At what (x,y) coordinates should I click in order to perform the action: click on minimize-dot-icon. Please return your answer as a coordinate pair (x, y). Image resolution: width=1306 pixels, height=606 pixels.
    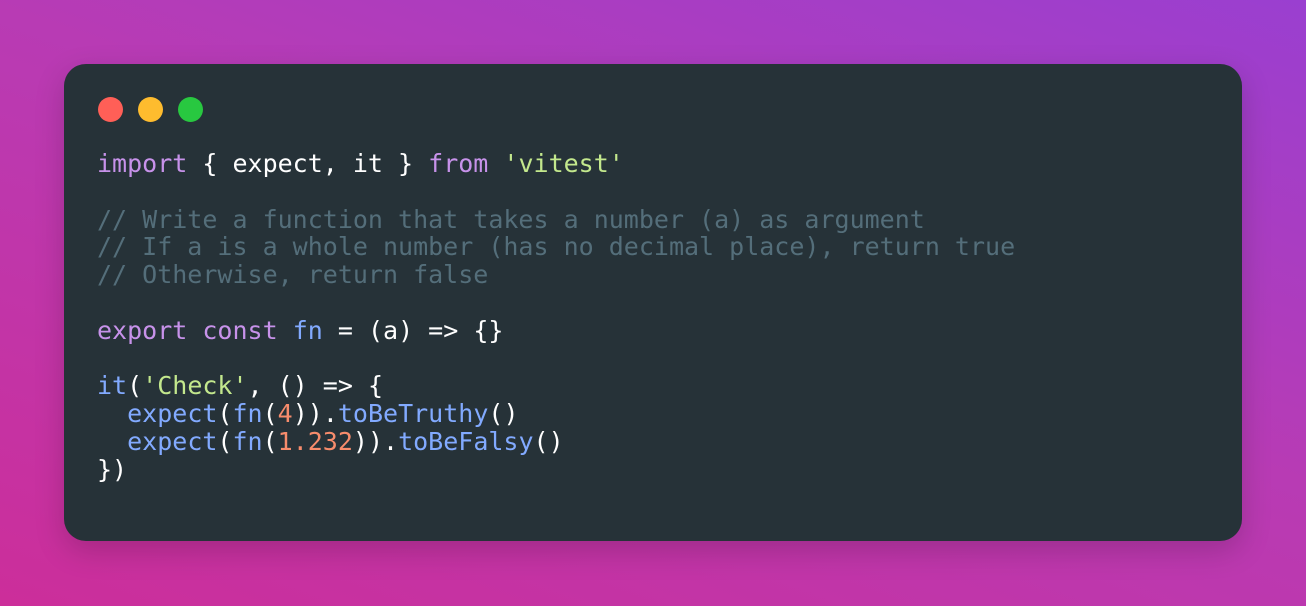
    Looking at the image, I should click on (150, 109).